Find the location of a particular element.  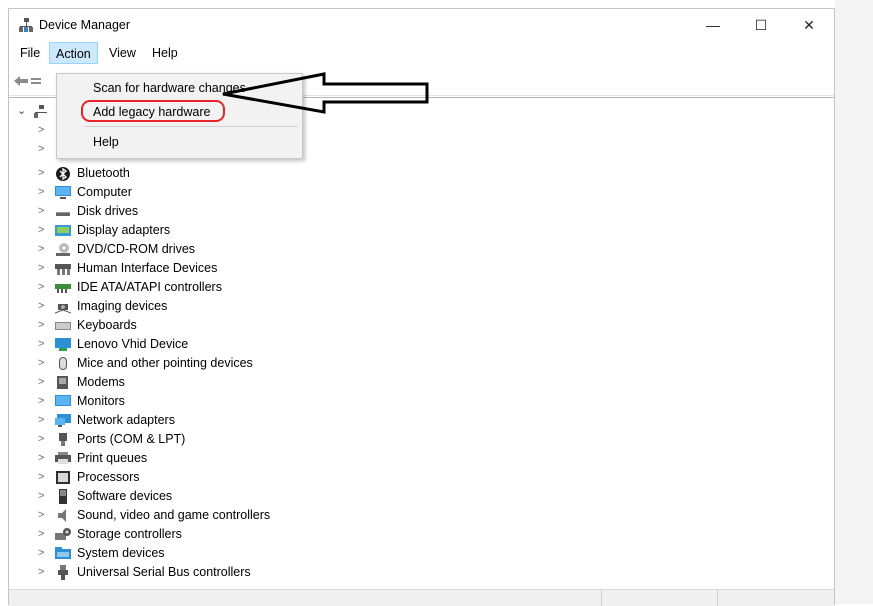

minimize-button: — is located at coordinates (713, 25).